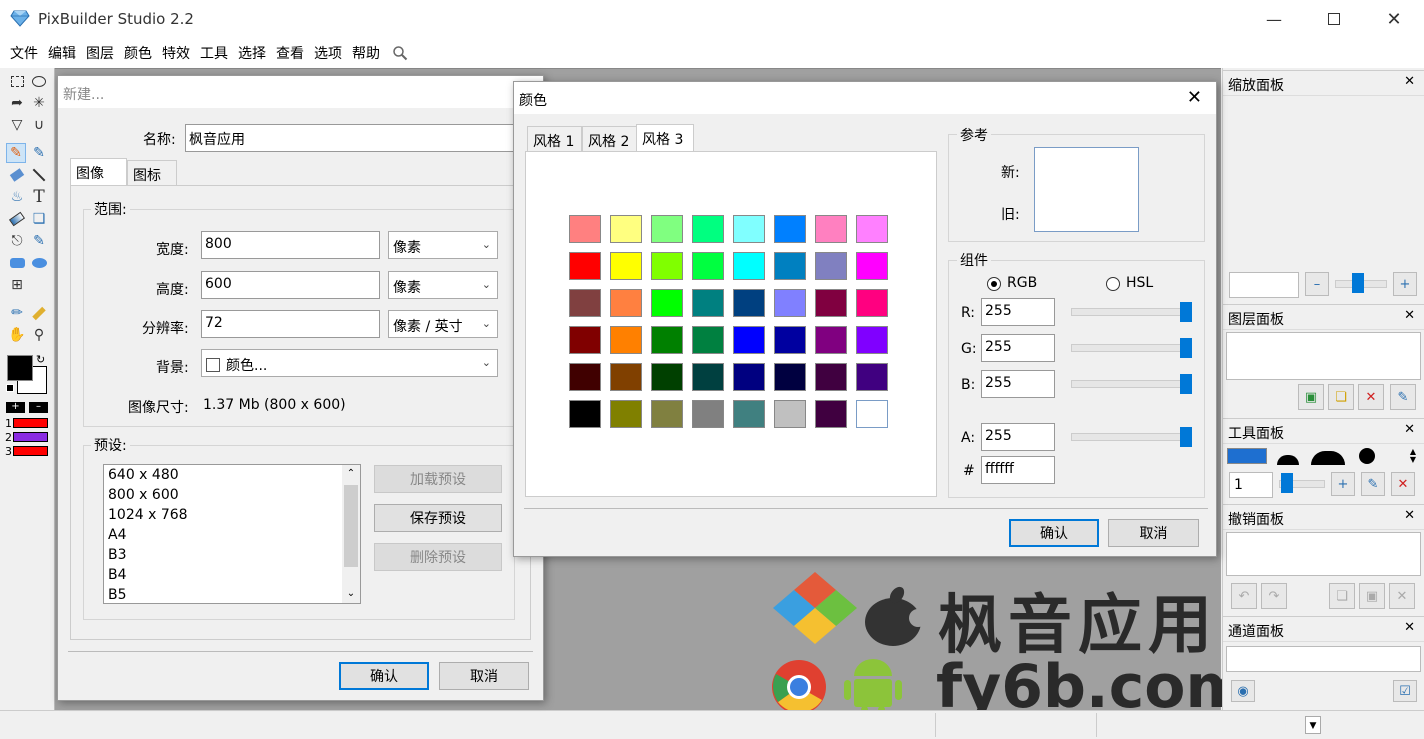 The height and width of the screenshot is (739, 1424). I want to click on crop-icon: ⊞, so click(17, 285).